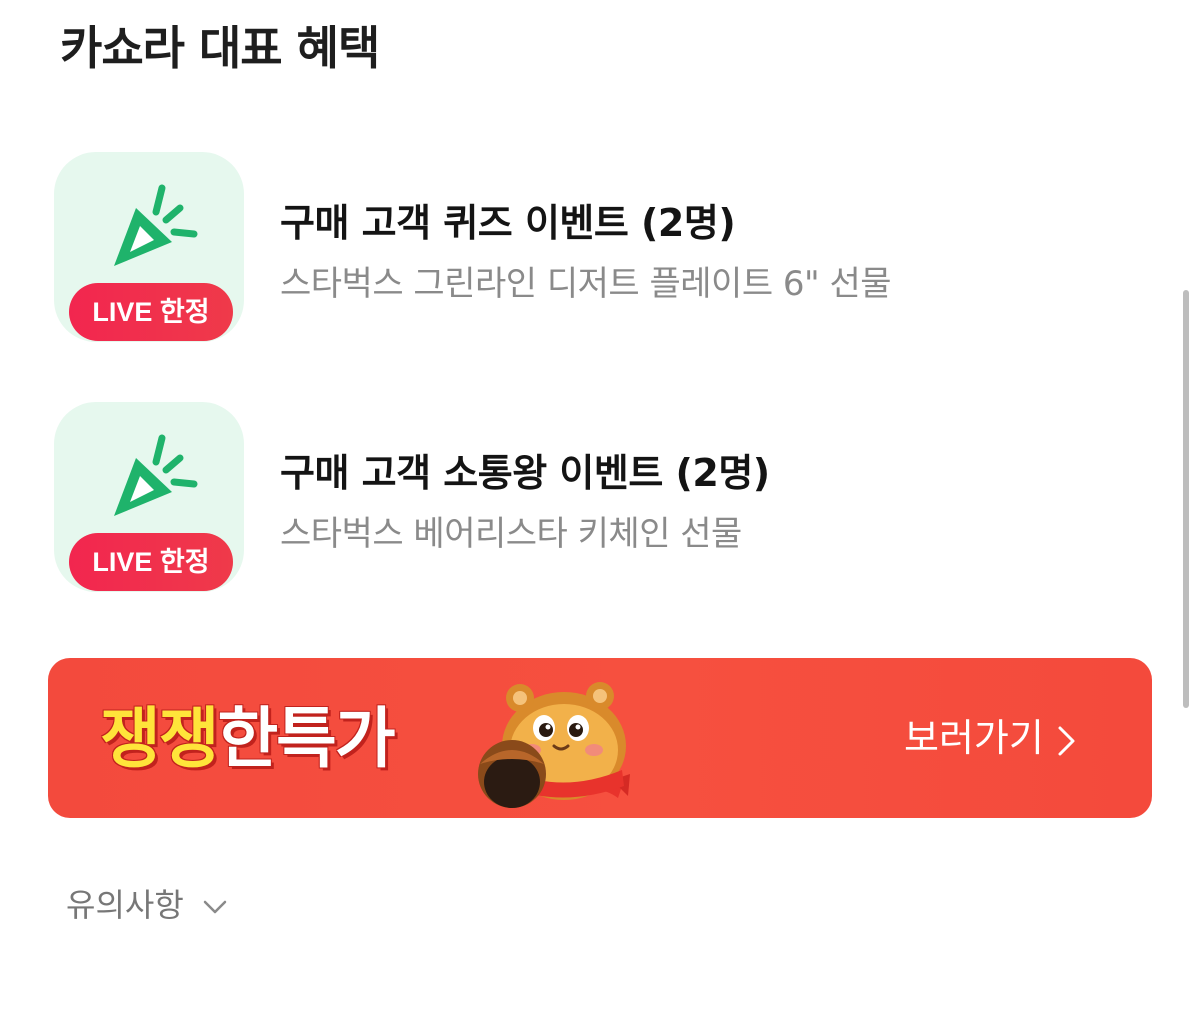  What do you see at coordinates (1186, 499) in the screenshot?
I see `scrollbar-thumb` at bounding box center [1186, 499].